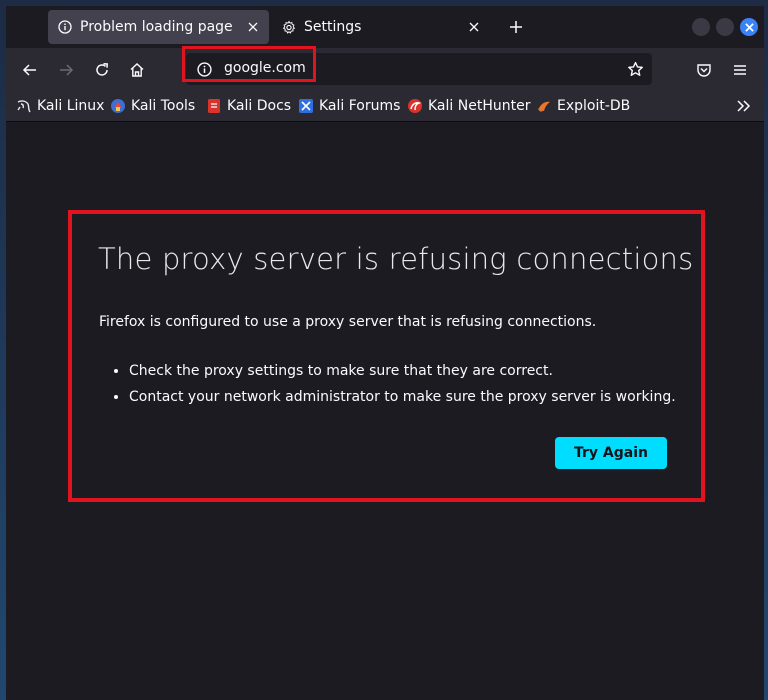 The width and height of the screenshot is (768, 700). I want to click on tab-strip: Problem loading page Settings, so click(385, 27).